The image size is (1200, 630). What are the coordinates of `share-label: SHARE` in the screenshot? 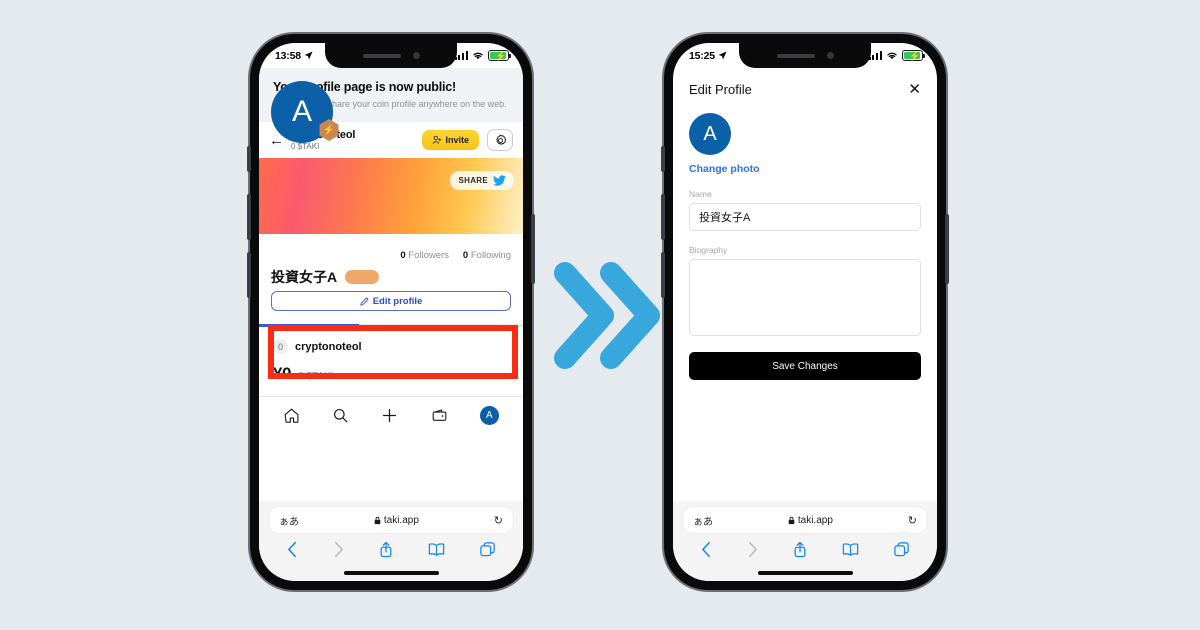 It's located at (473, 181).